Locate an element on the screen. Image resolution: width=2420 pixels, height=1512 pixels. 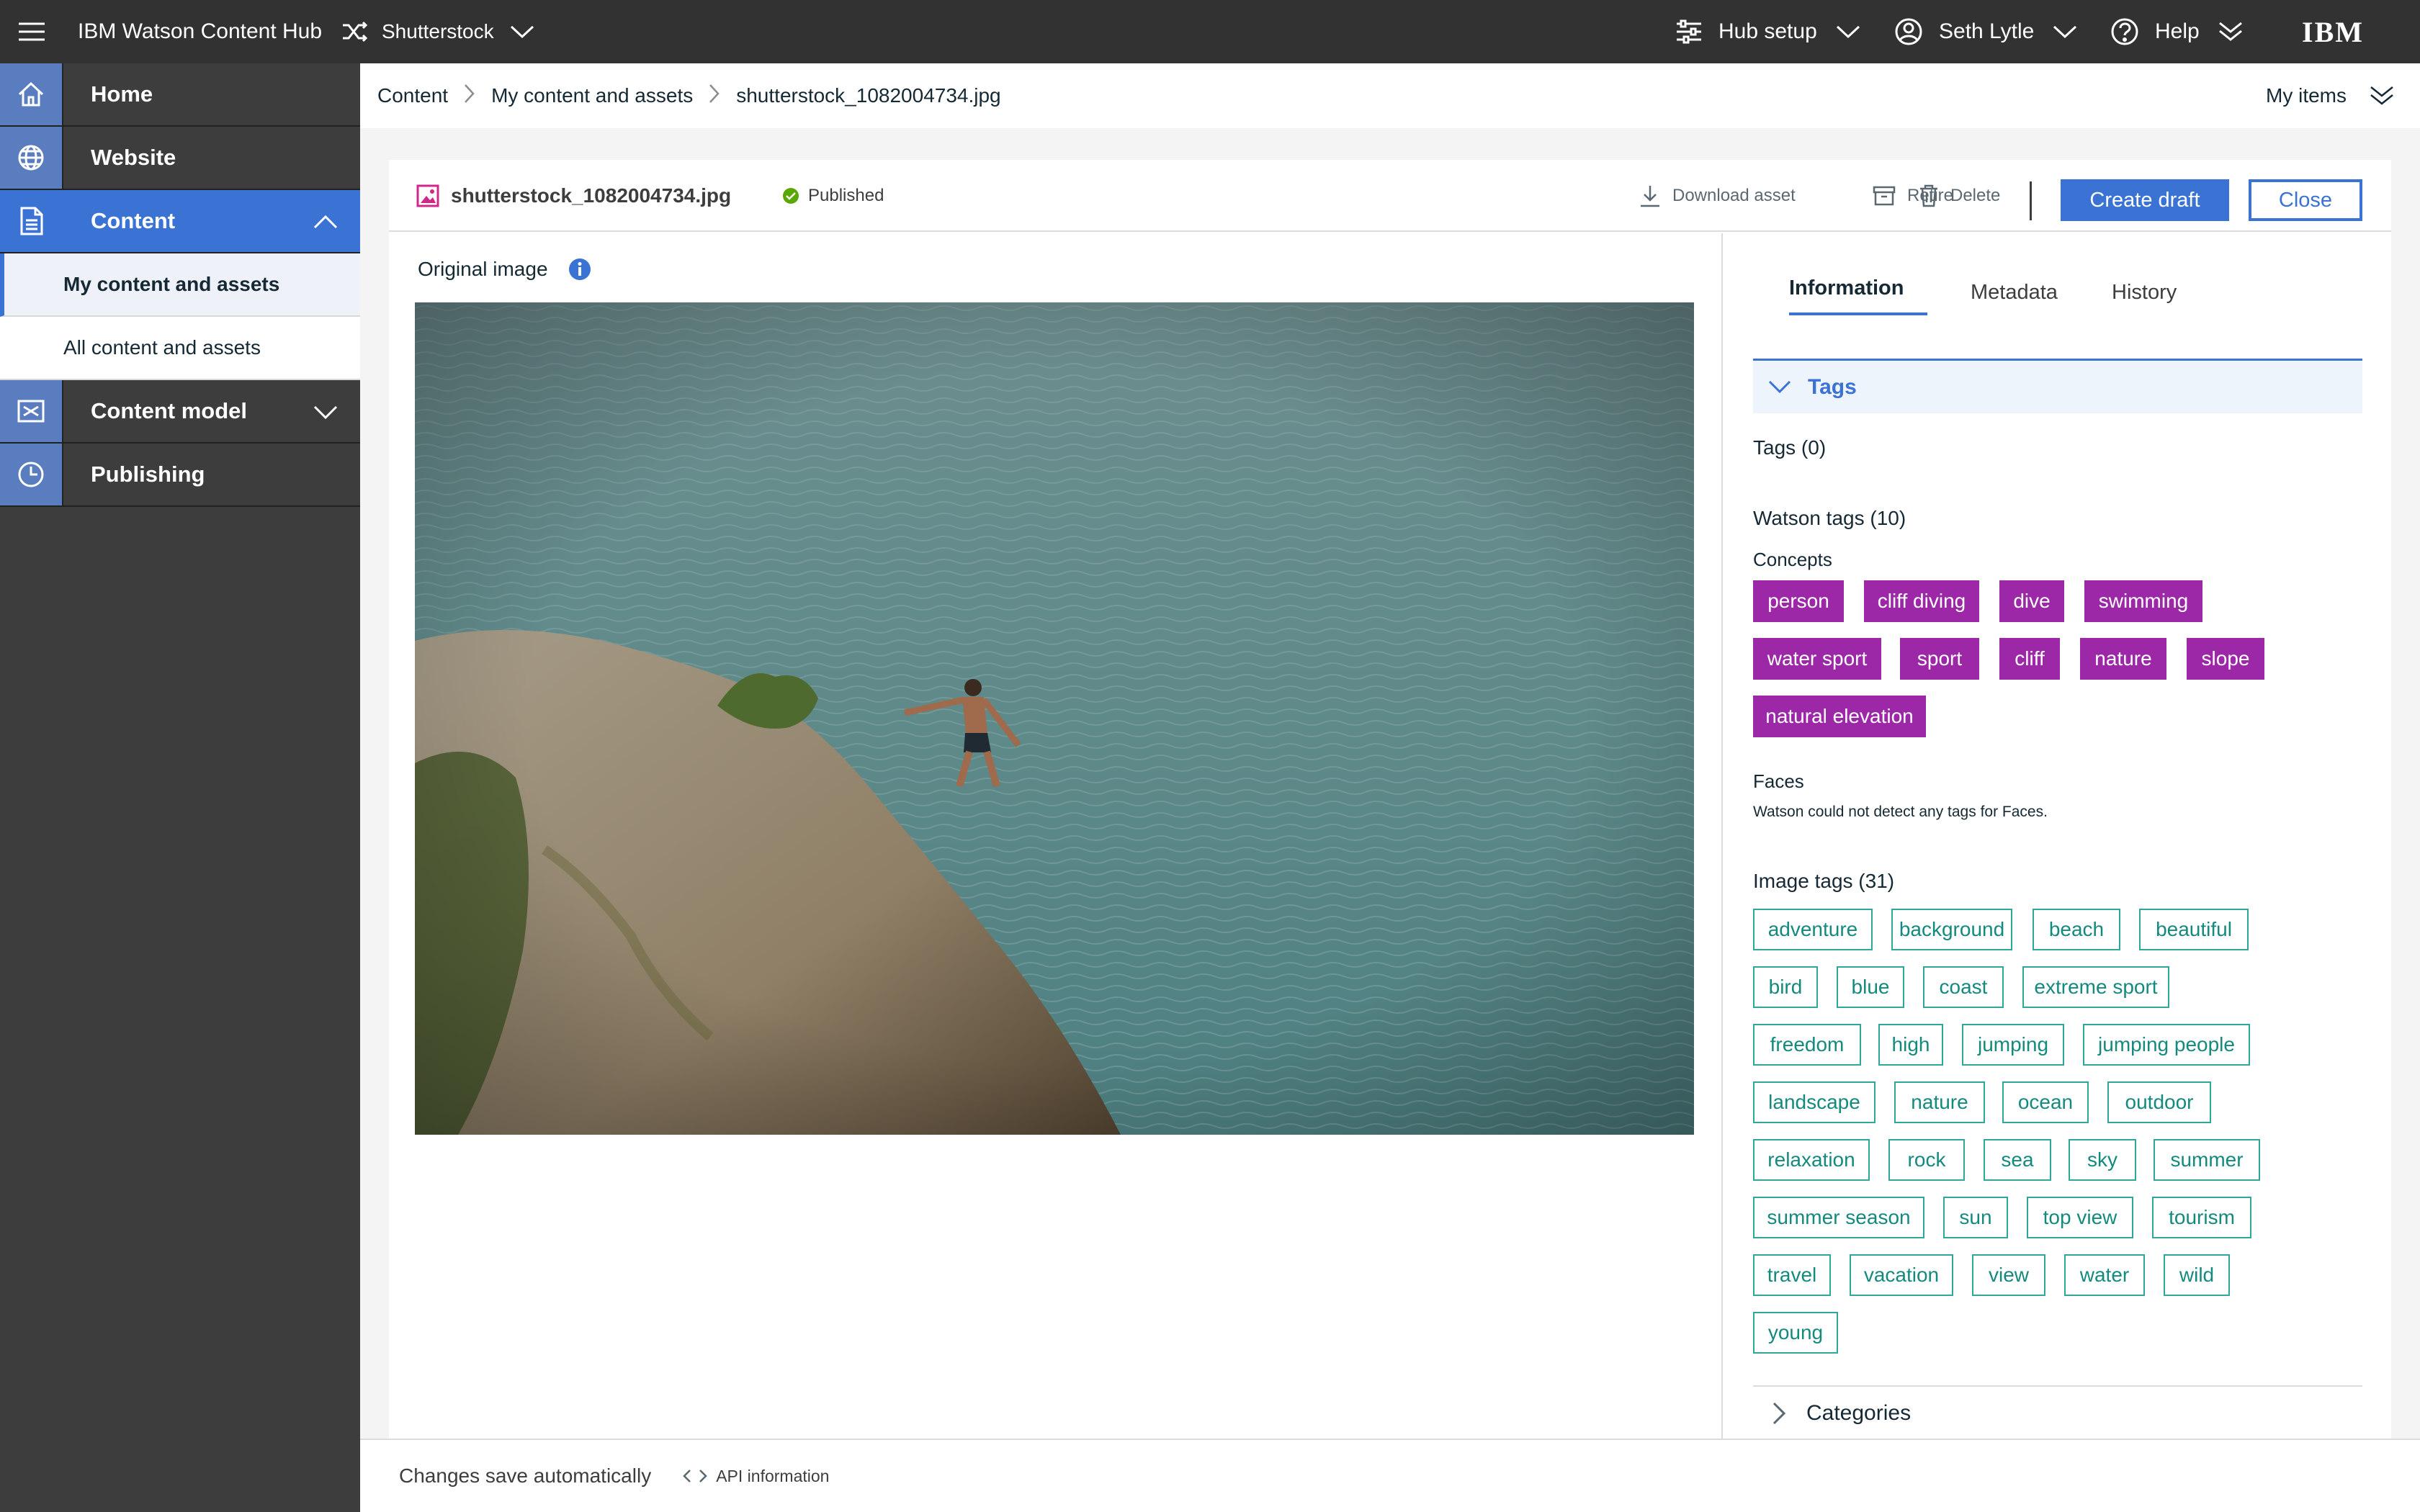
image-tag: view is located at coordinates (2008, 1275).